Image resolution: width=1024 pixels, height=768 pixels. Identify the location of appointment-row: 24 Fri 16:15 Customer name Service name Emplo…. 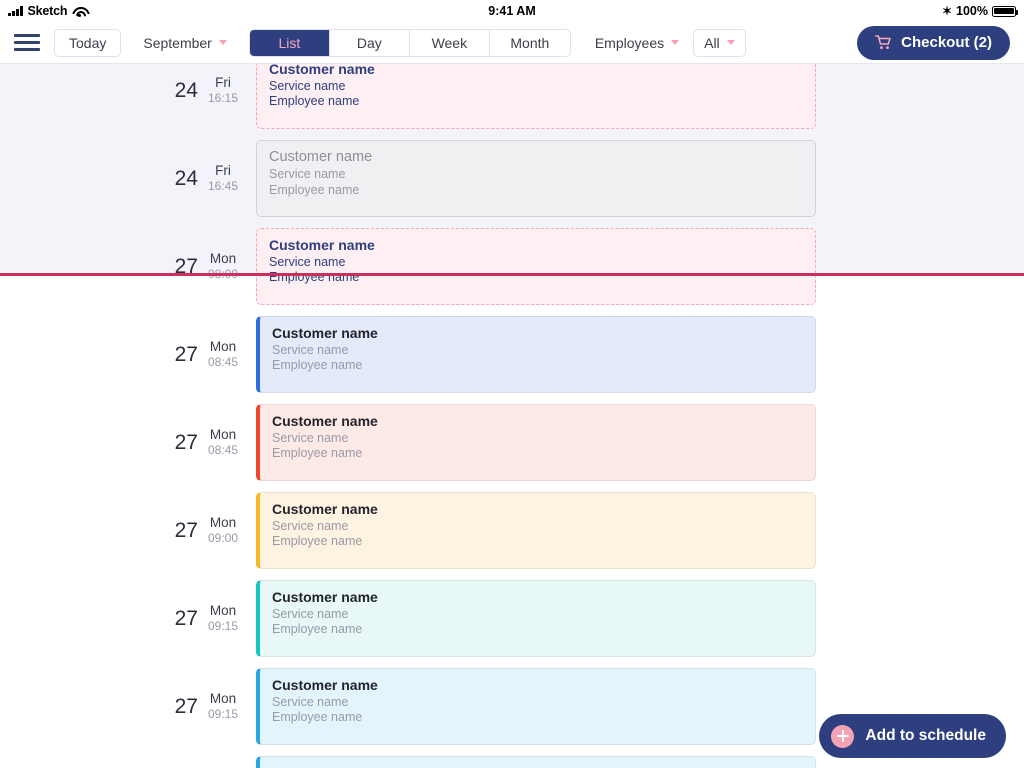
(512, 96).